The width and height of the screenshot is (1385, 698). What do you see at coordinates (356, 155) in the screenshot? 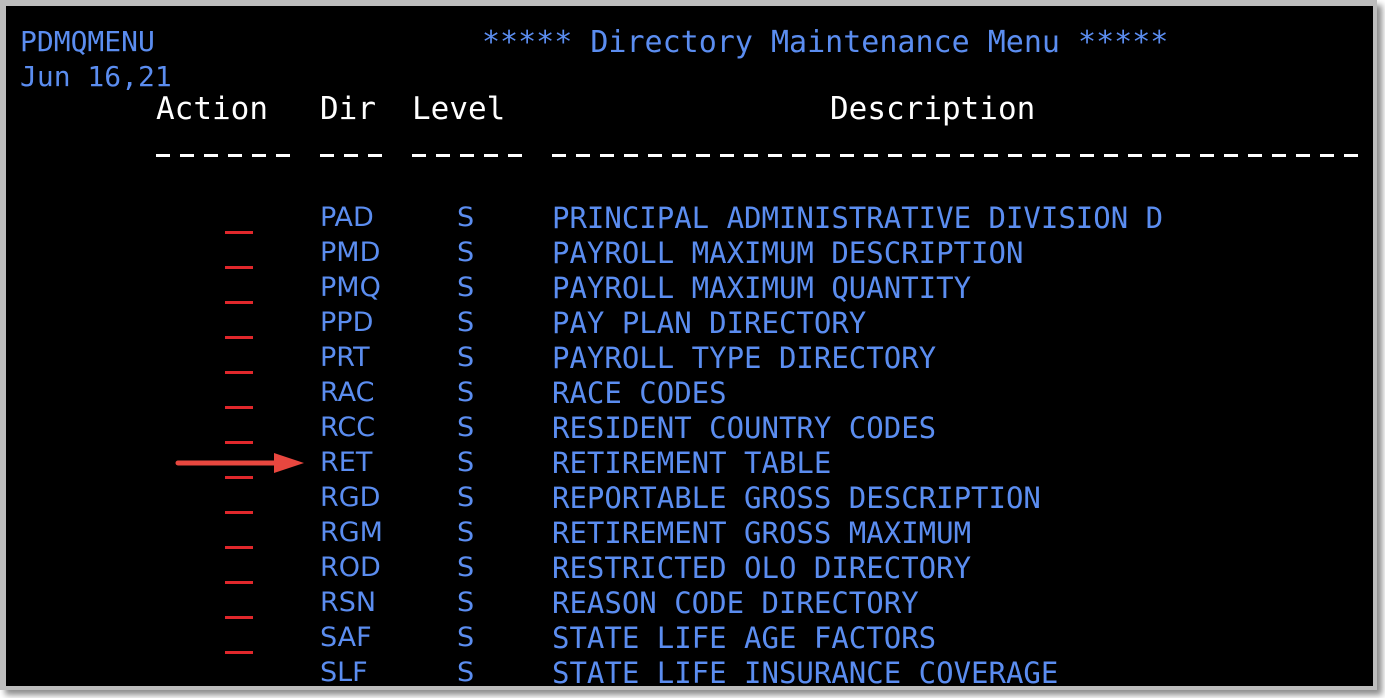
I see `header-underline-dir` at bounding box center [356, 155].